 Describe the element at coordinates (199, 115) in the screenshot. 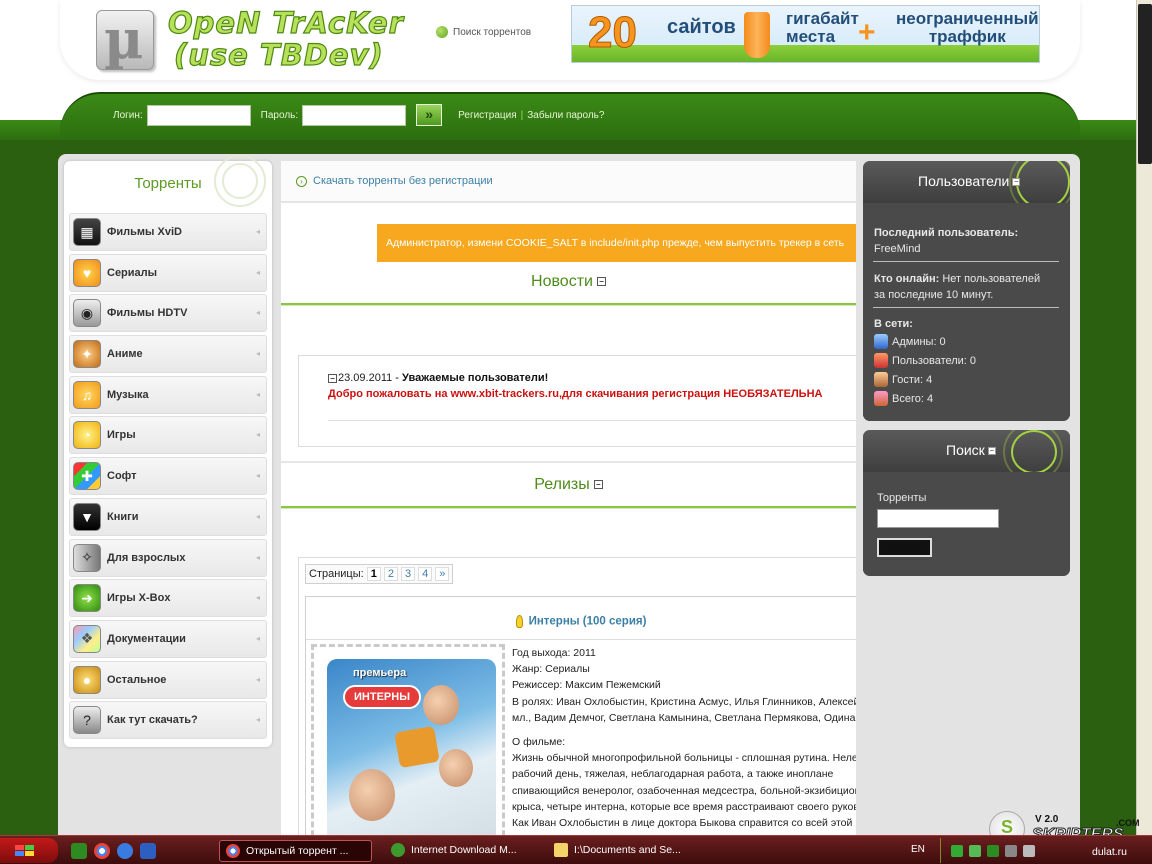

I see `login-input` at that location.